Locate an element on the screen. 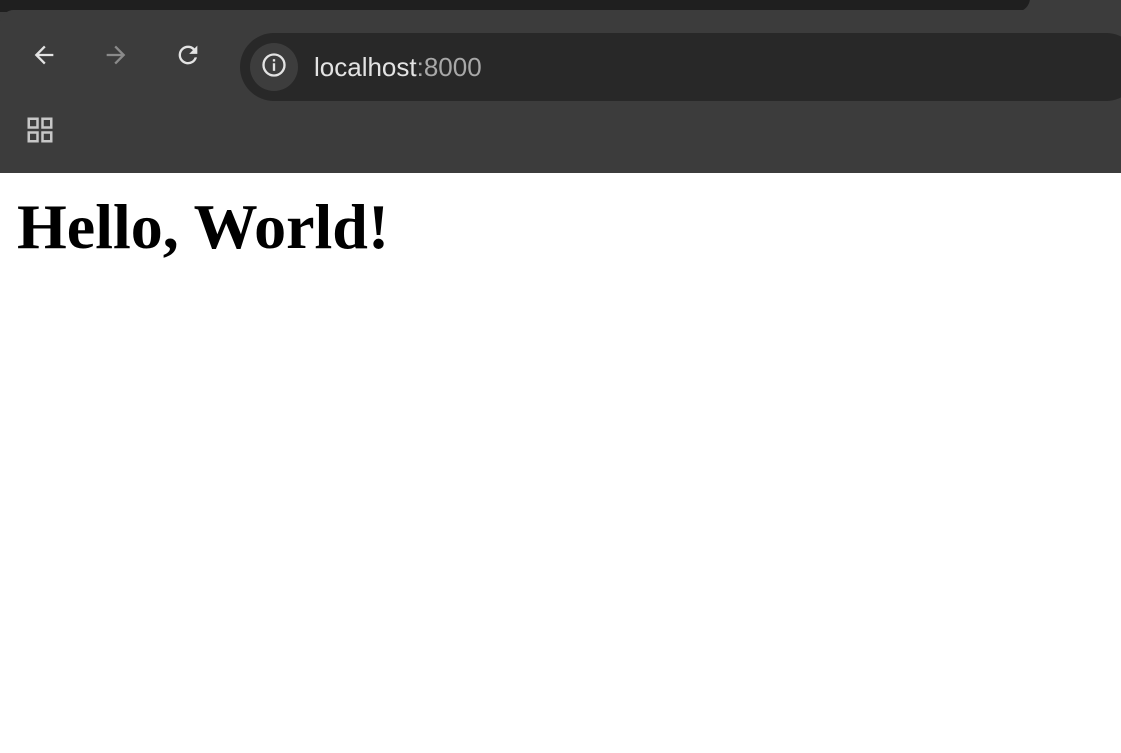  back-button is located at coordinates (44, 57).